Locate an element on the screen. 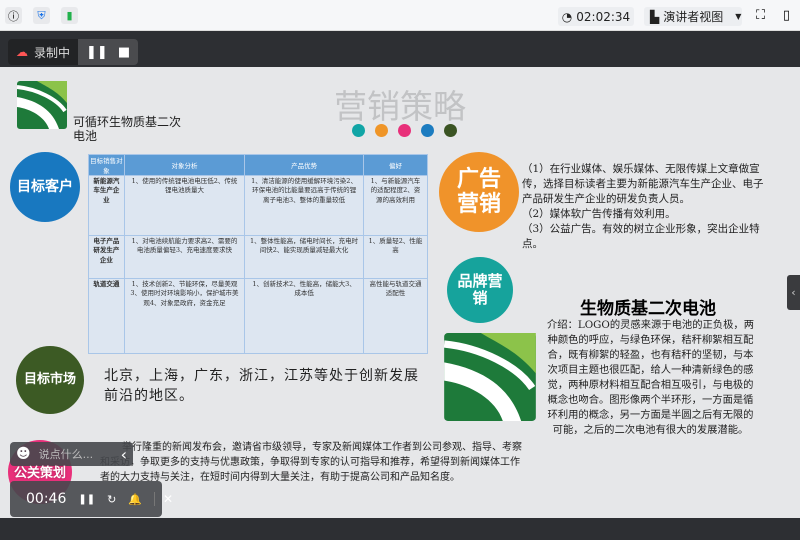  emoji-icon: ☻ is located at coordinates (23, 454).